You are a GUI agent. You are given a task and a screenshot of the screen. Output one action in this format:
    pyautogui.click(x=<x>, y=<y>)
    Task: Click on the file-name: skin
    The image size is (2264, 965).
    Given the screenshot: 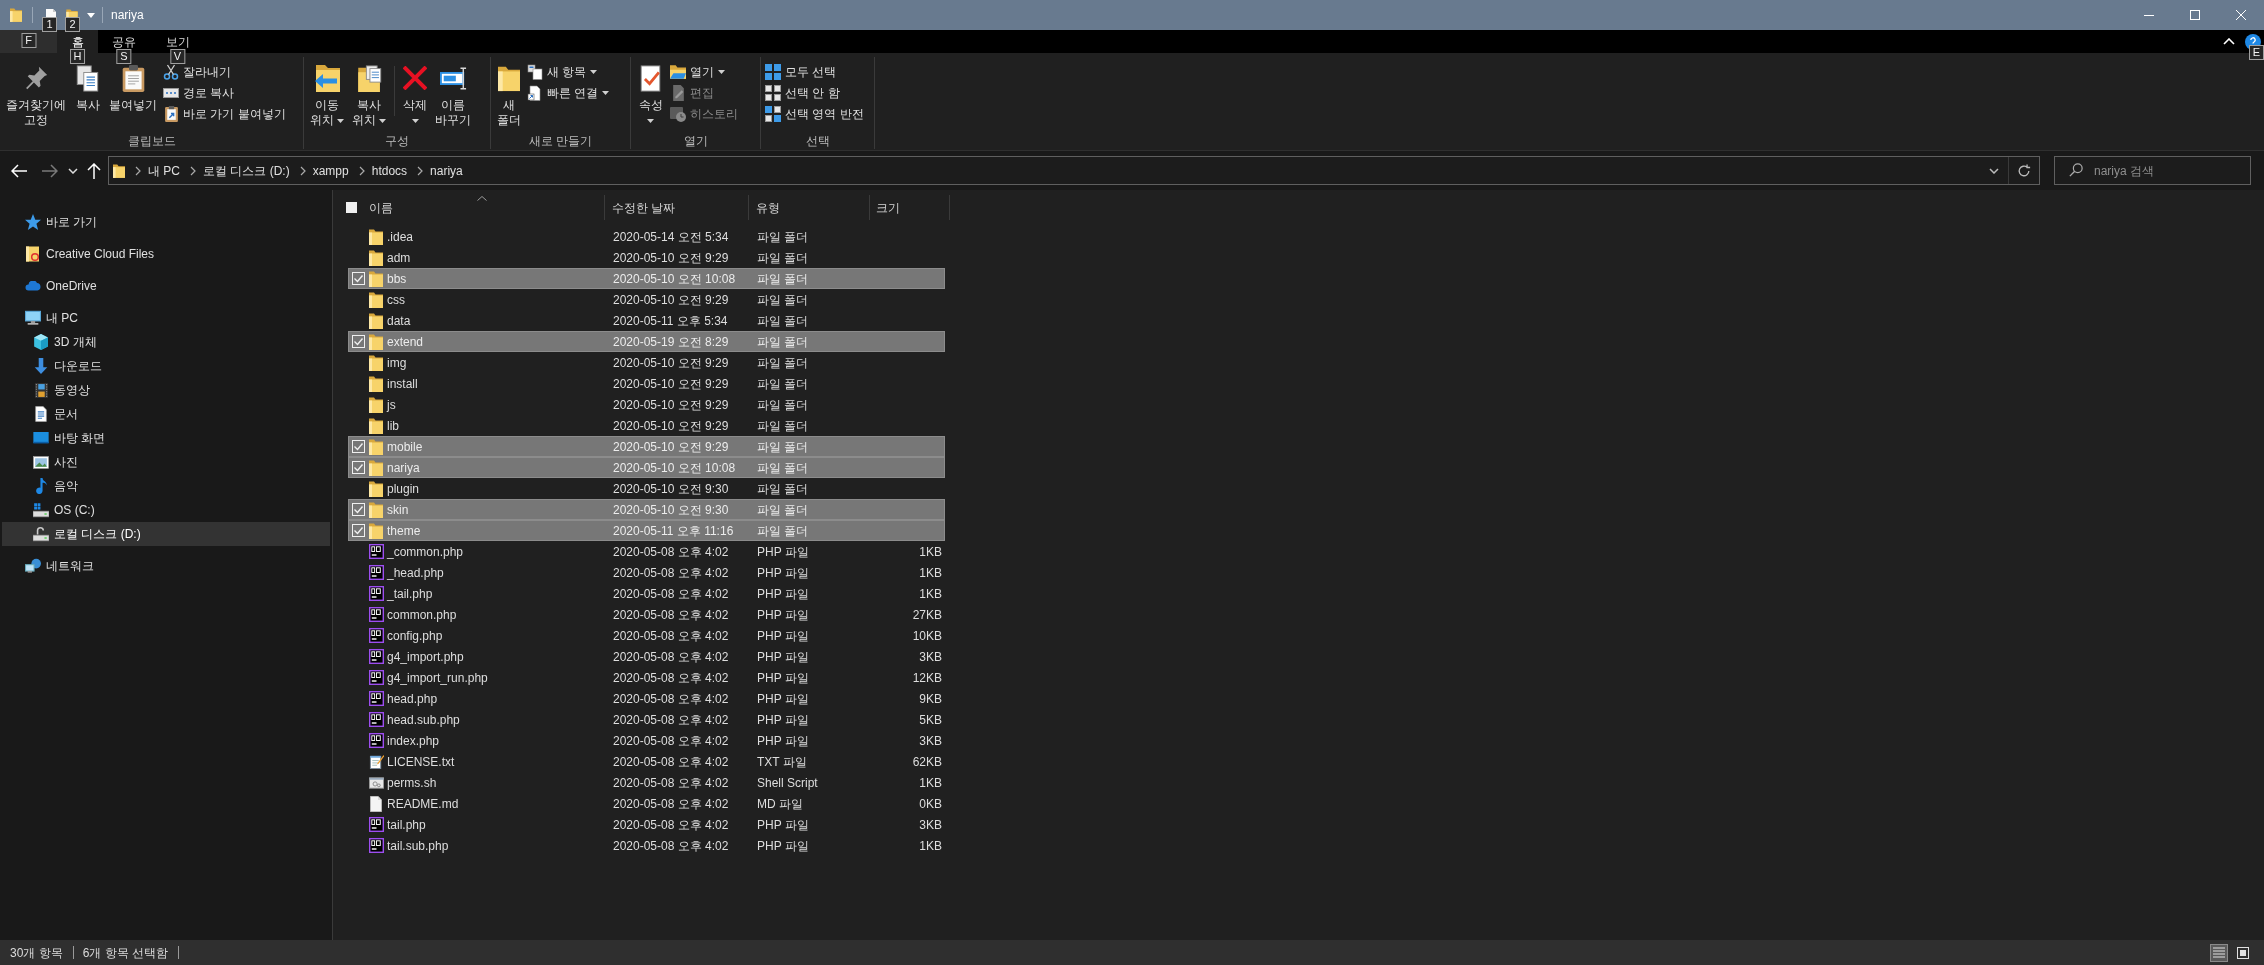 What is the action you would take?
    pyautogui.click(x=398, y=510)
    